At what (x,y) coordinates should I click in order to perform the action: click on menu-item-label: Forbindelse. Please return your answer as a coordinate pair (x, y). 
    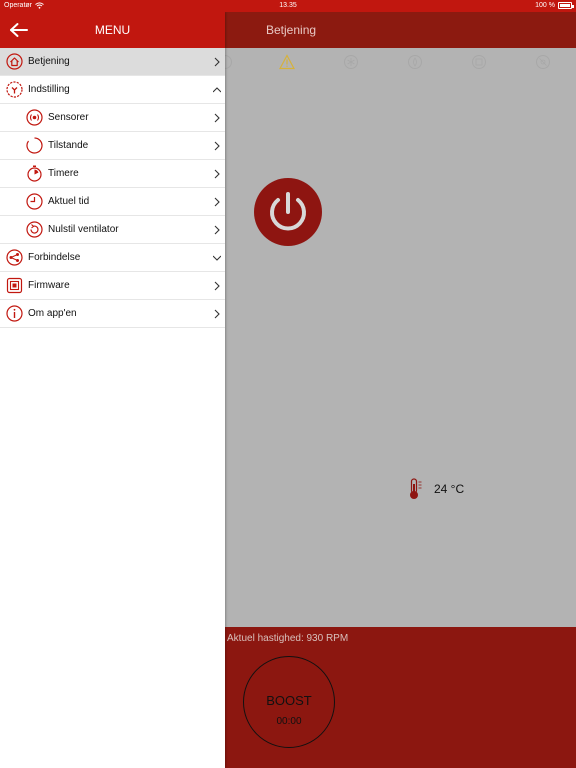
    Looking at the image, I should click on (54, 257).